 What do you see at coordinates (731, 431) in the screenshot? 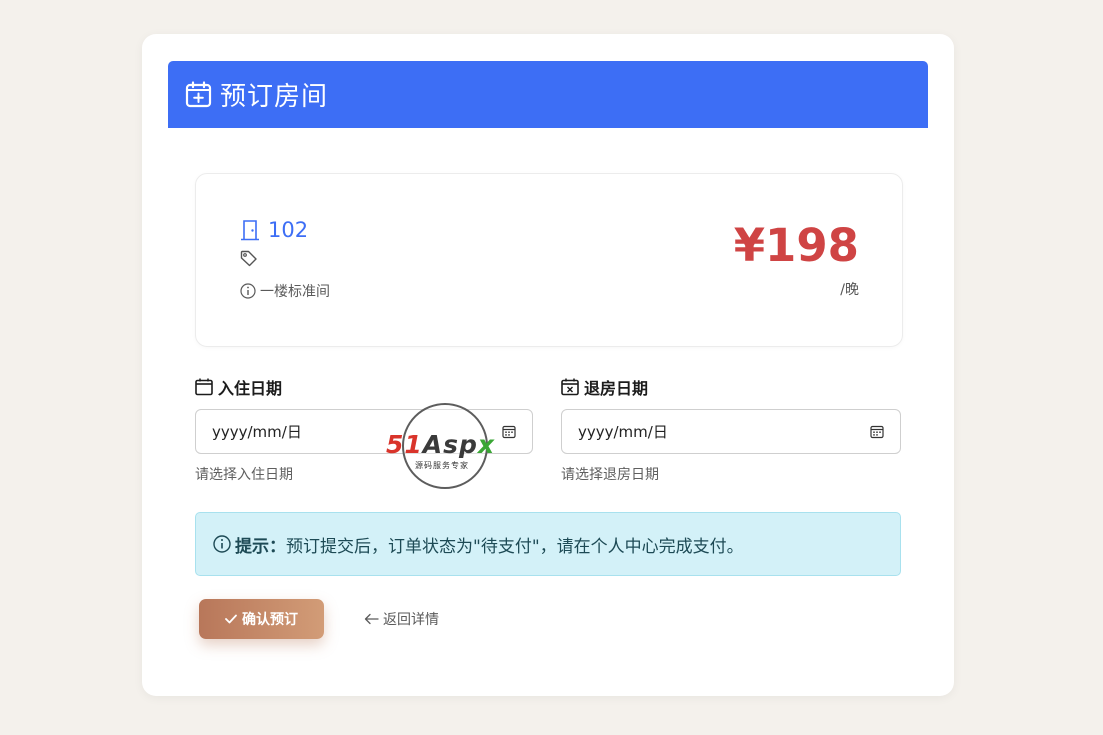
I see `checkout-date-input: yyyy/mm/日` at bounding box center [731, 431].